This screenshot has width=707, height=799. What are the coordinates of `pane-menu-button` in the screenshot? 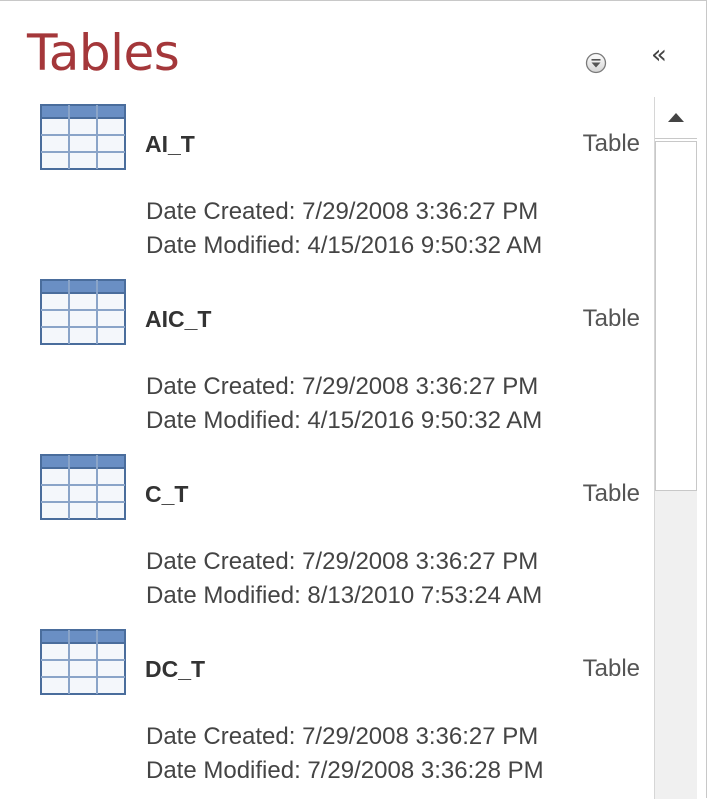 It's located at (596, 63).